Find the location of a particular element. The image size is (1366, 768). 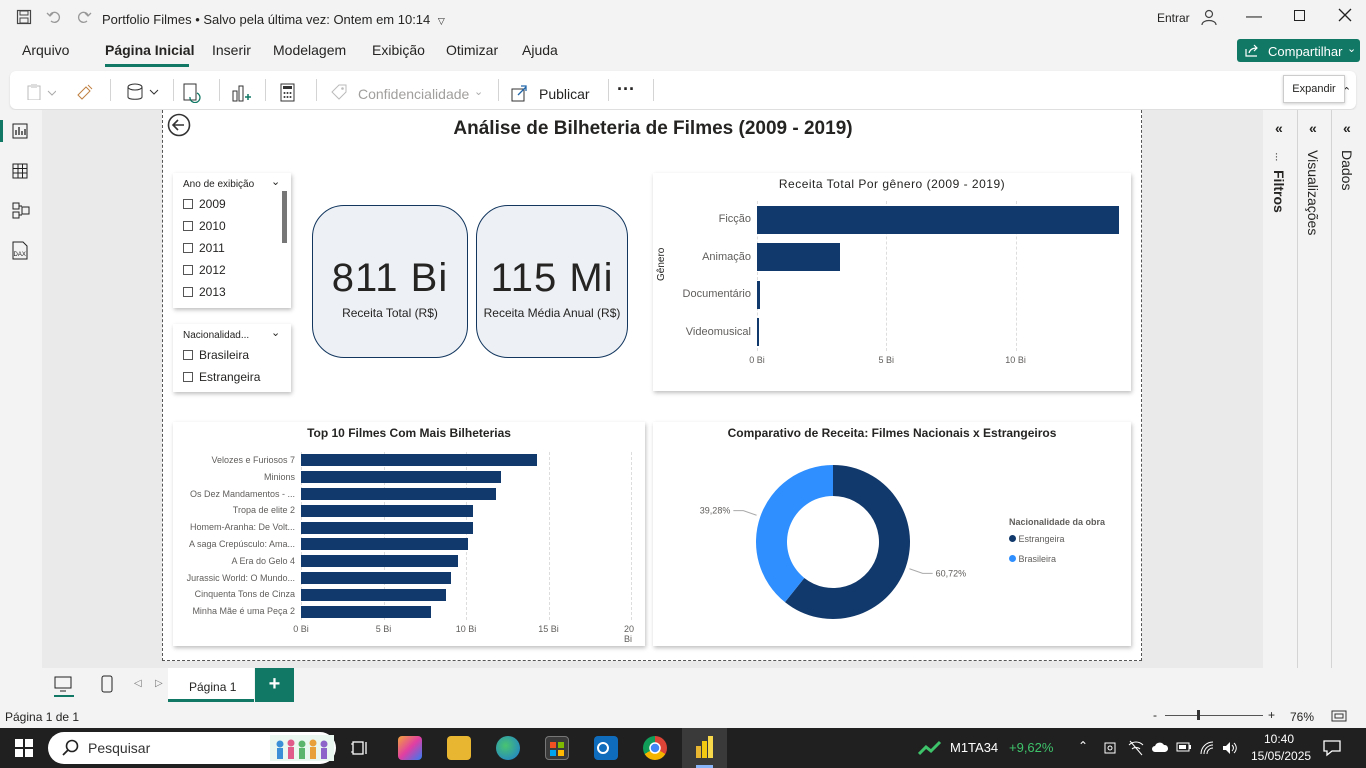

scrollbar is located at coordinates (284, 217).